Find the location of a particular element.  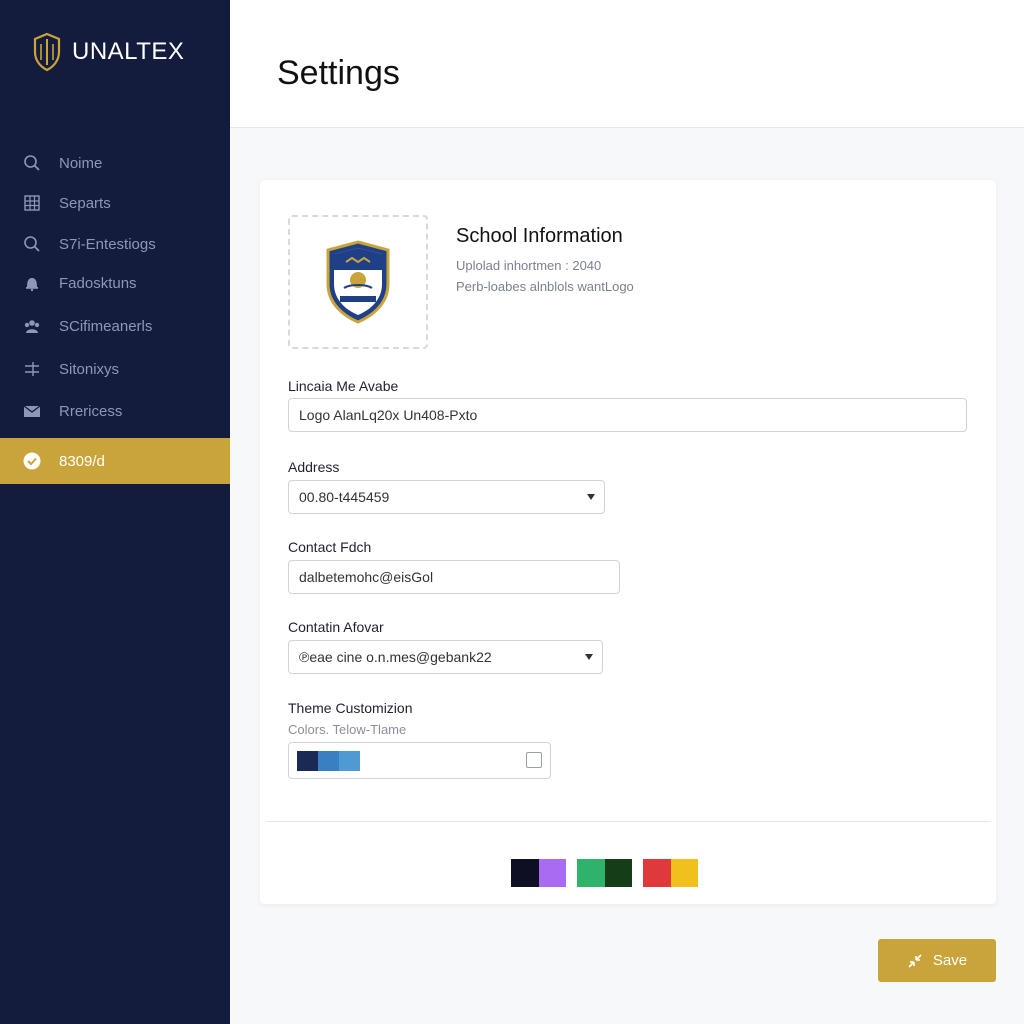

palette-option-purple is located at coordinates (538, 873).